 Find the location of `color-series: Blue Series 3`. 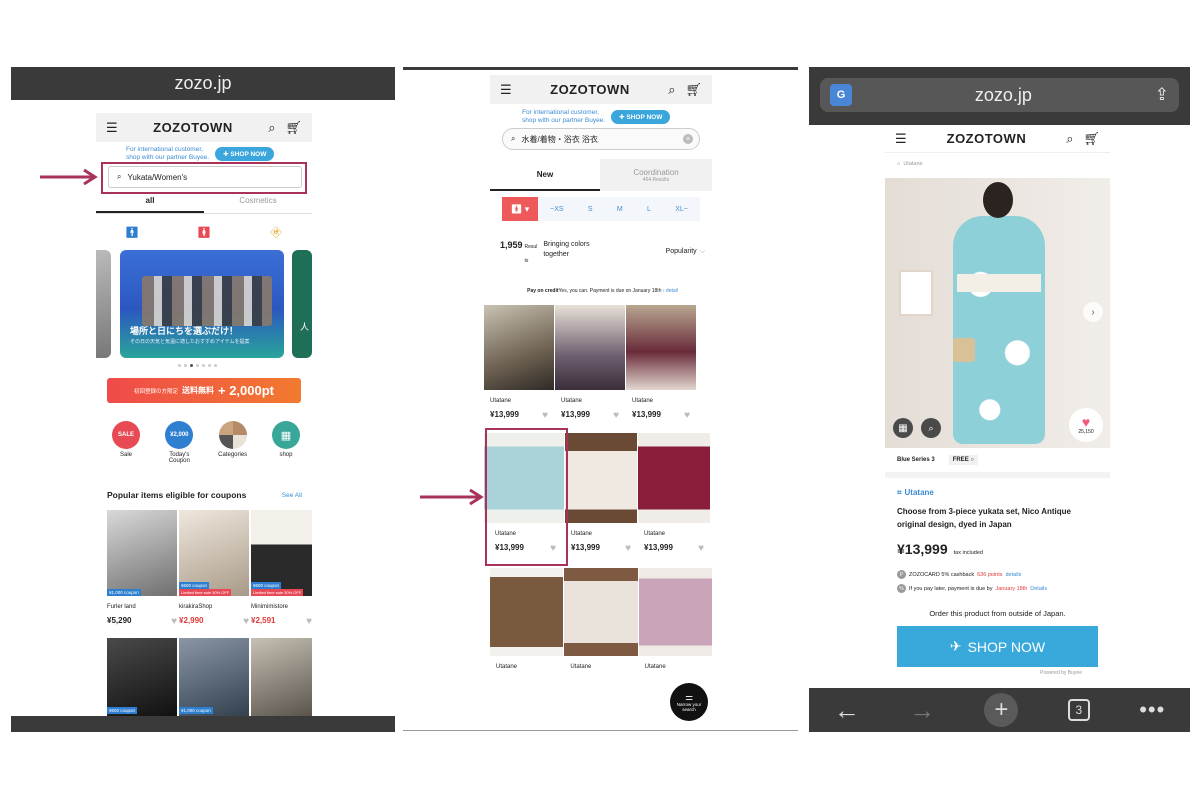

color-series: Blue Series 3 is located at coordinates (916, 460).